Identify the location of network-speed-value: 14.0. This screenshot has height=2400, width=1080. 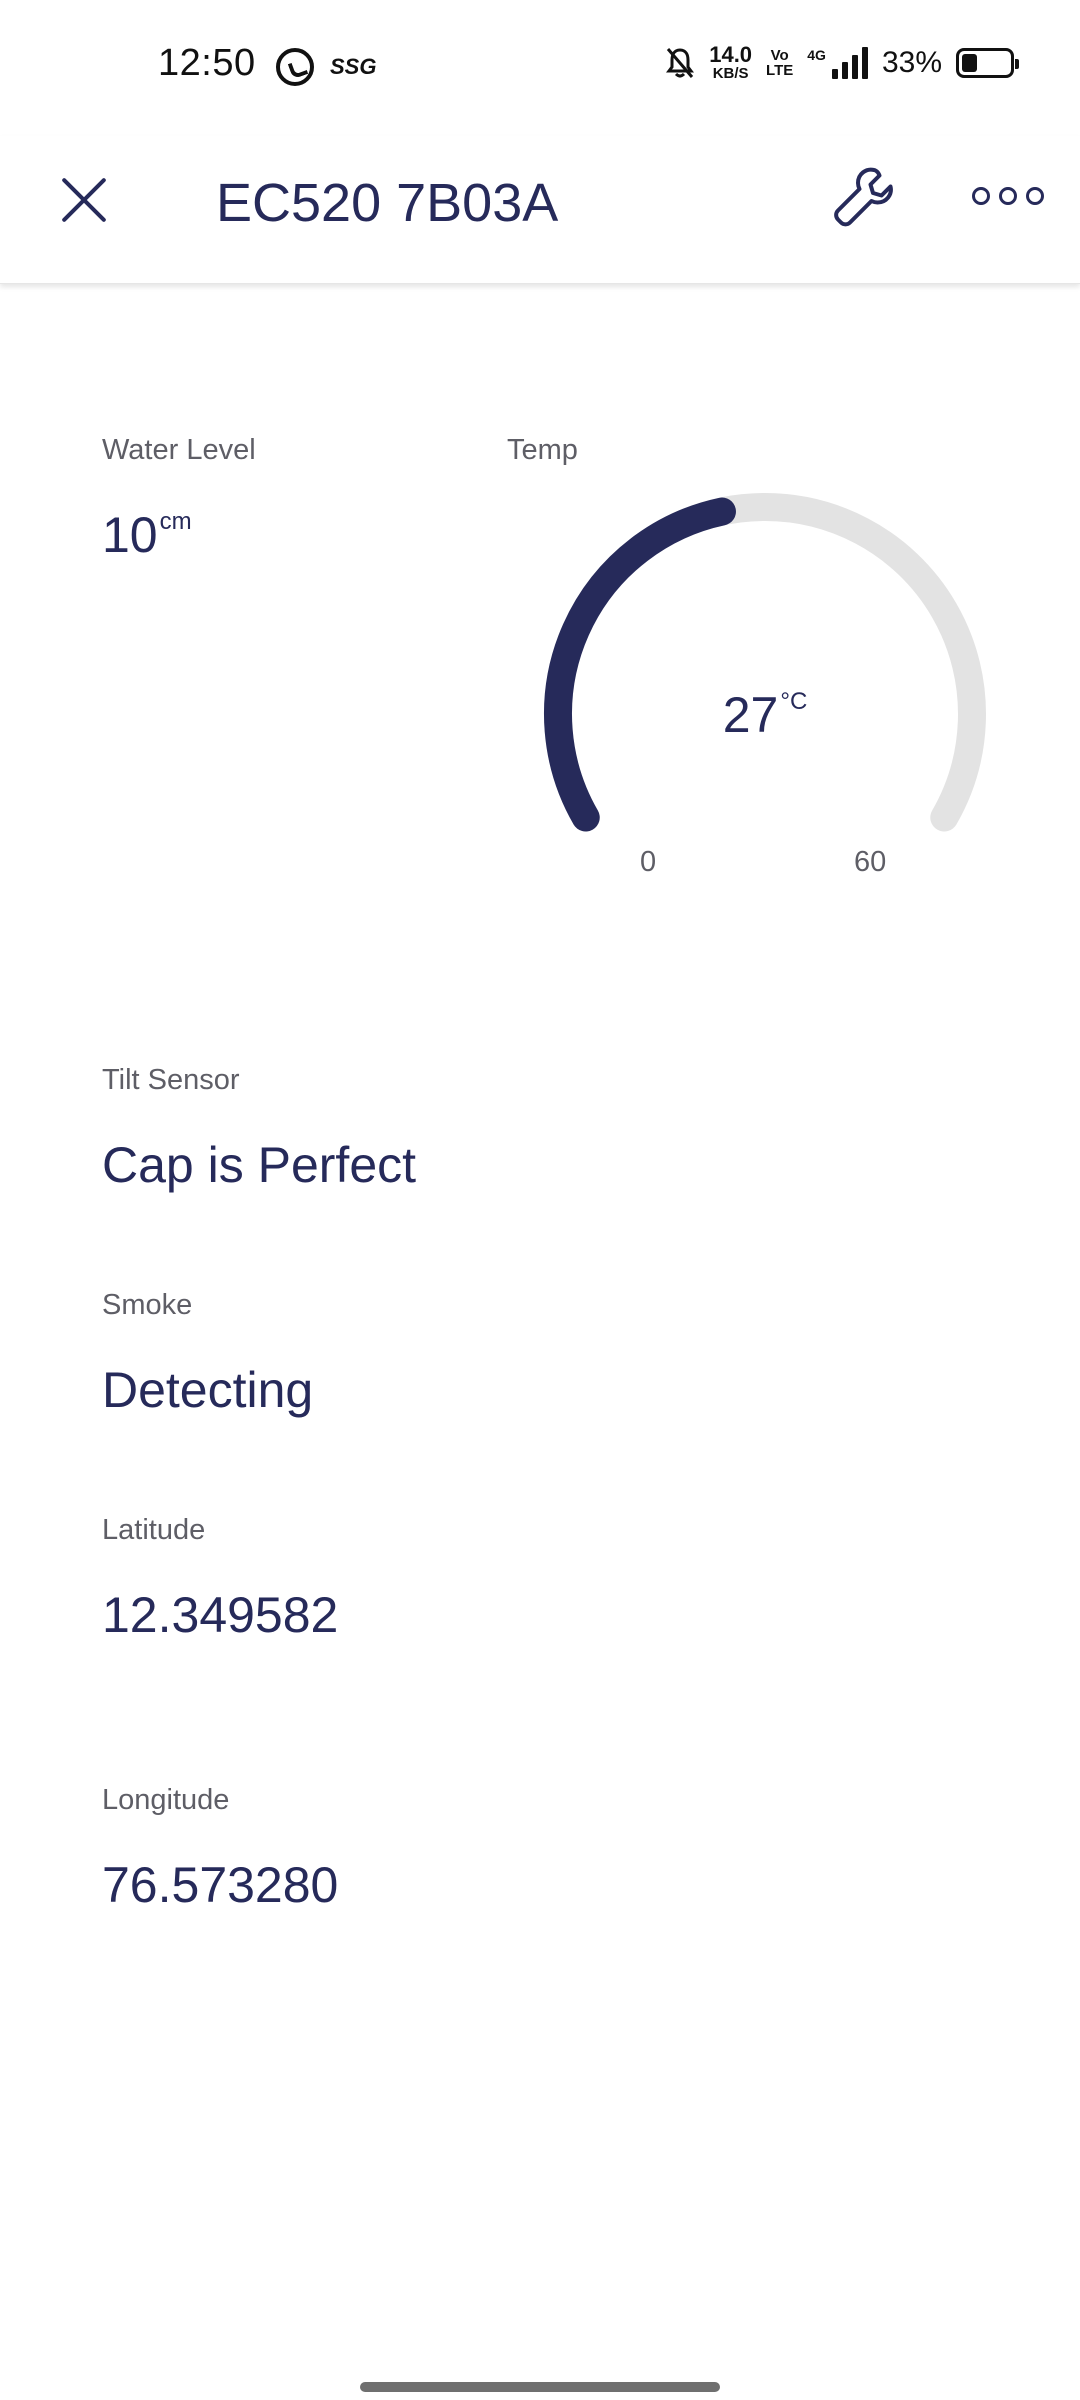
(731, 54).